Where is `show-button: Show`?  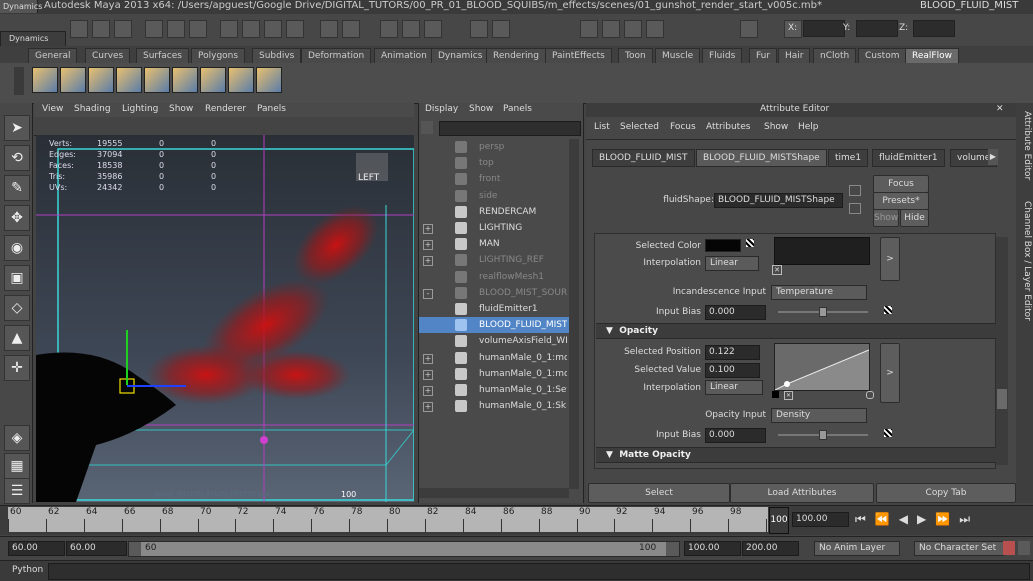
show-button: Show is located at coordinates (886, 218).